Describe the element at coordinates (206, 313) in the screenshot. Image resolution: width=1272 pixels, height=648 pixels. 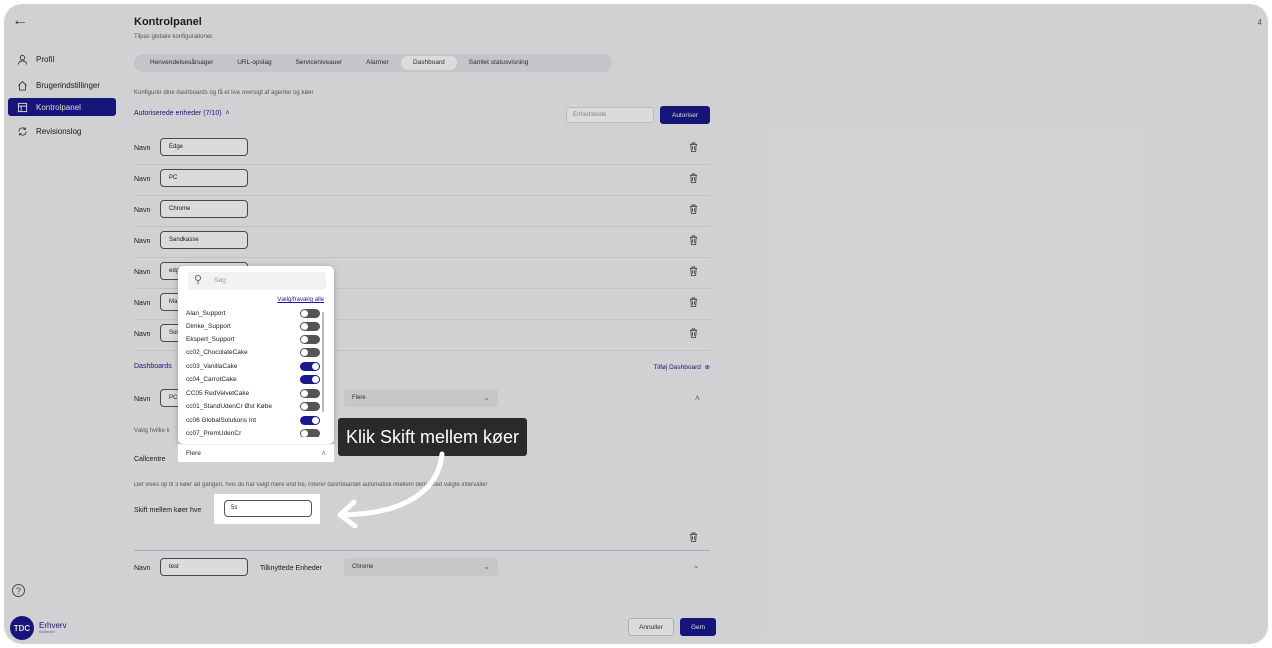
I see `queue-label: Alan_Support` at that location.